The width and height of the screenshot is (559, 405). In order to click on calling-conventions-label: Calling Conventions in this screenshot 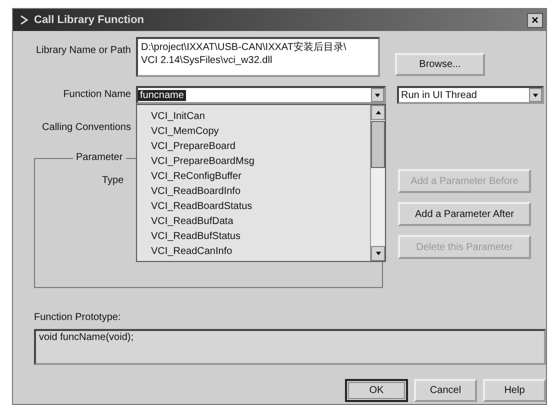, I will do `click(86, 127)`.